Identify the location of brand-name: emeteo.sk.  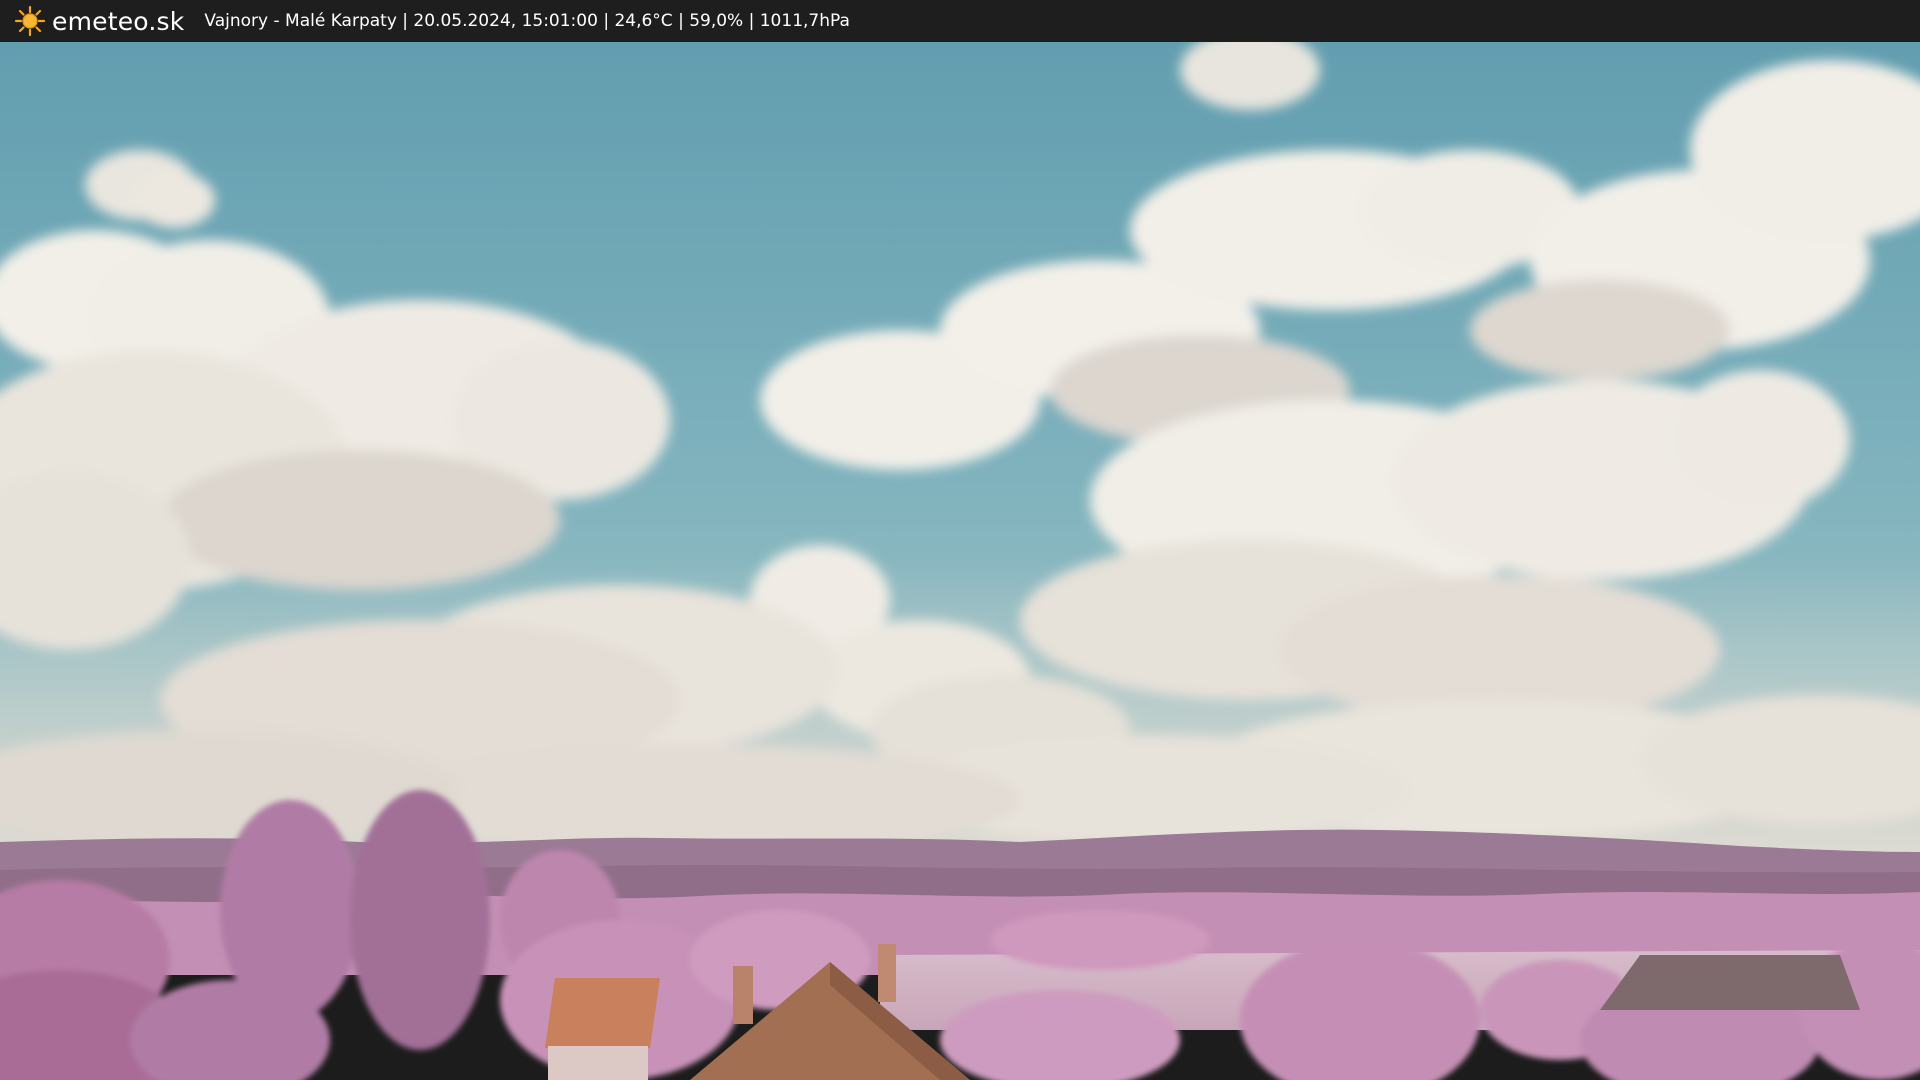
(118, 21).